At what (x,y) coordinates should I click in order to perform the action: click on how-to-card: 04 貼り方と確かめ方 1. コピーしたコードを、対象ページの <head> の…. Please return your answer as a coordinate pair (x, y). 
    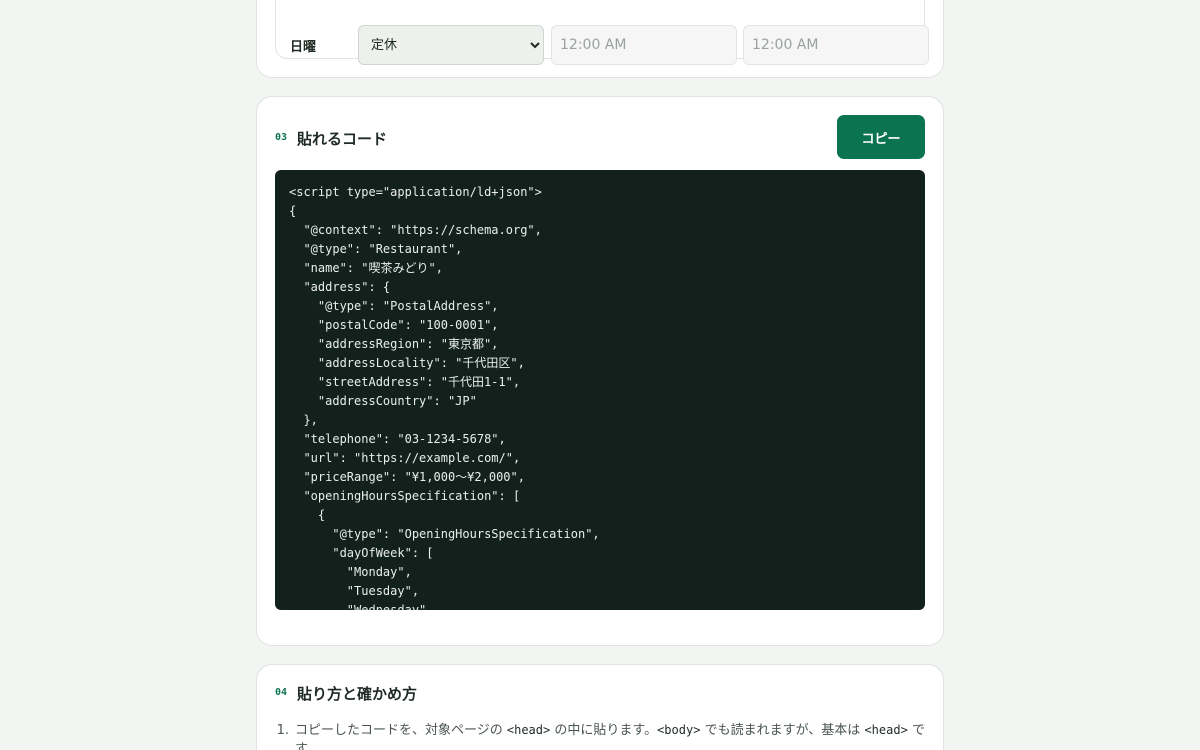
    Looking at the image, I should click on (600, 707).